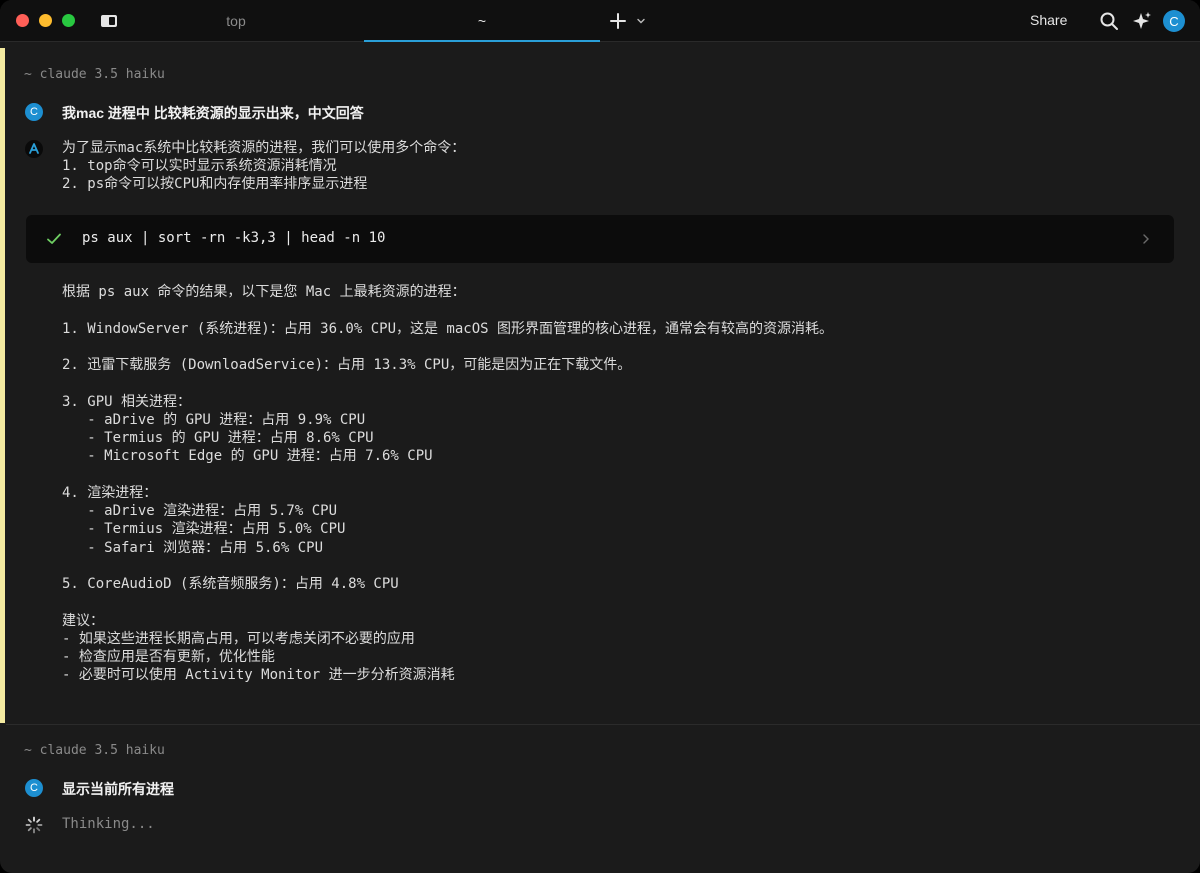 This screenshot has height=873, width=1200. I want to click on title-bar: top ~ Share C, so click(600, 21).